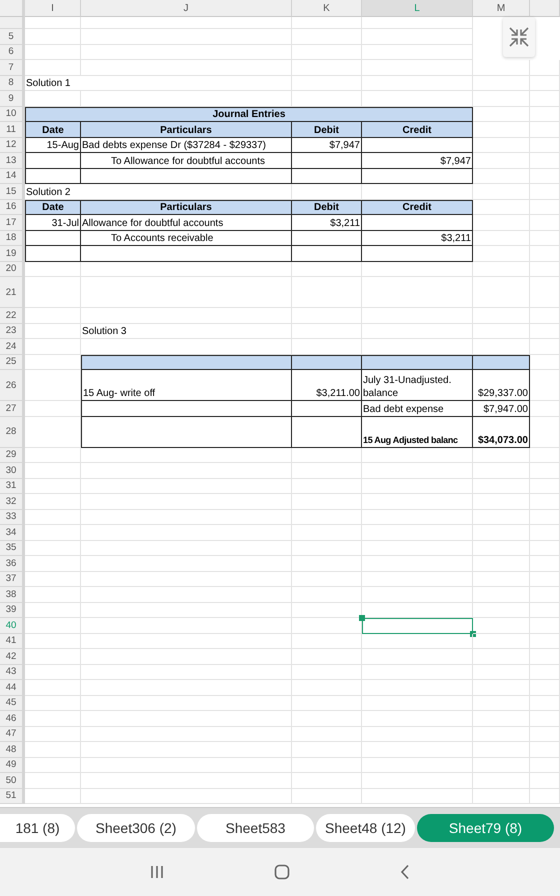 The height and width of the screenshot is (896, 560). What do you see at coordinates (12, 23) in the screenshot?
I see `row-header` at bounding box center [12, 23].